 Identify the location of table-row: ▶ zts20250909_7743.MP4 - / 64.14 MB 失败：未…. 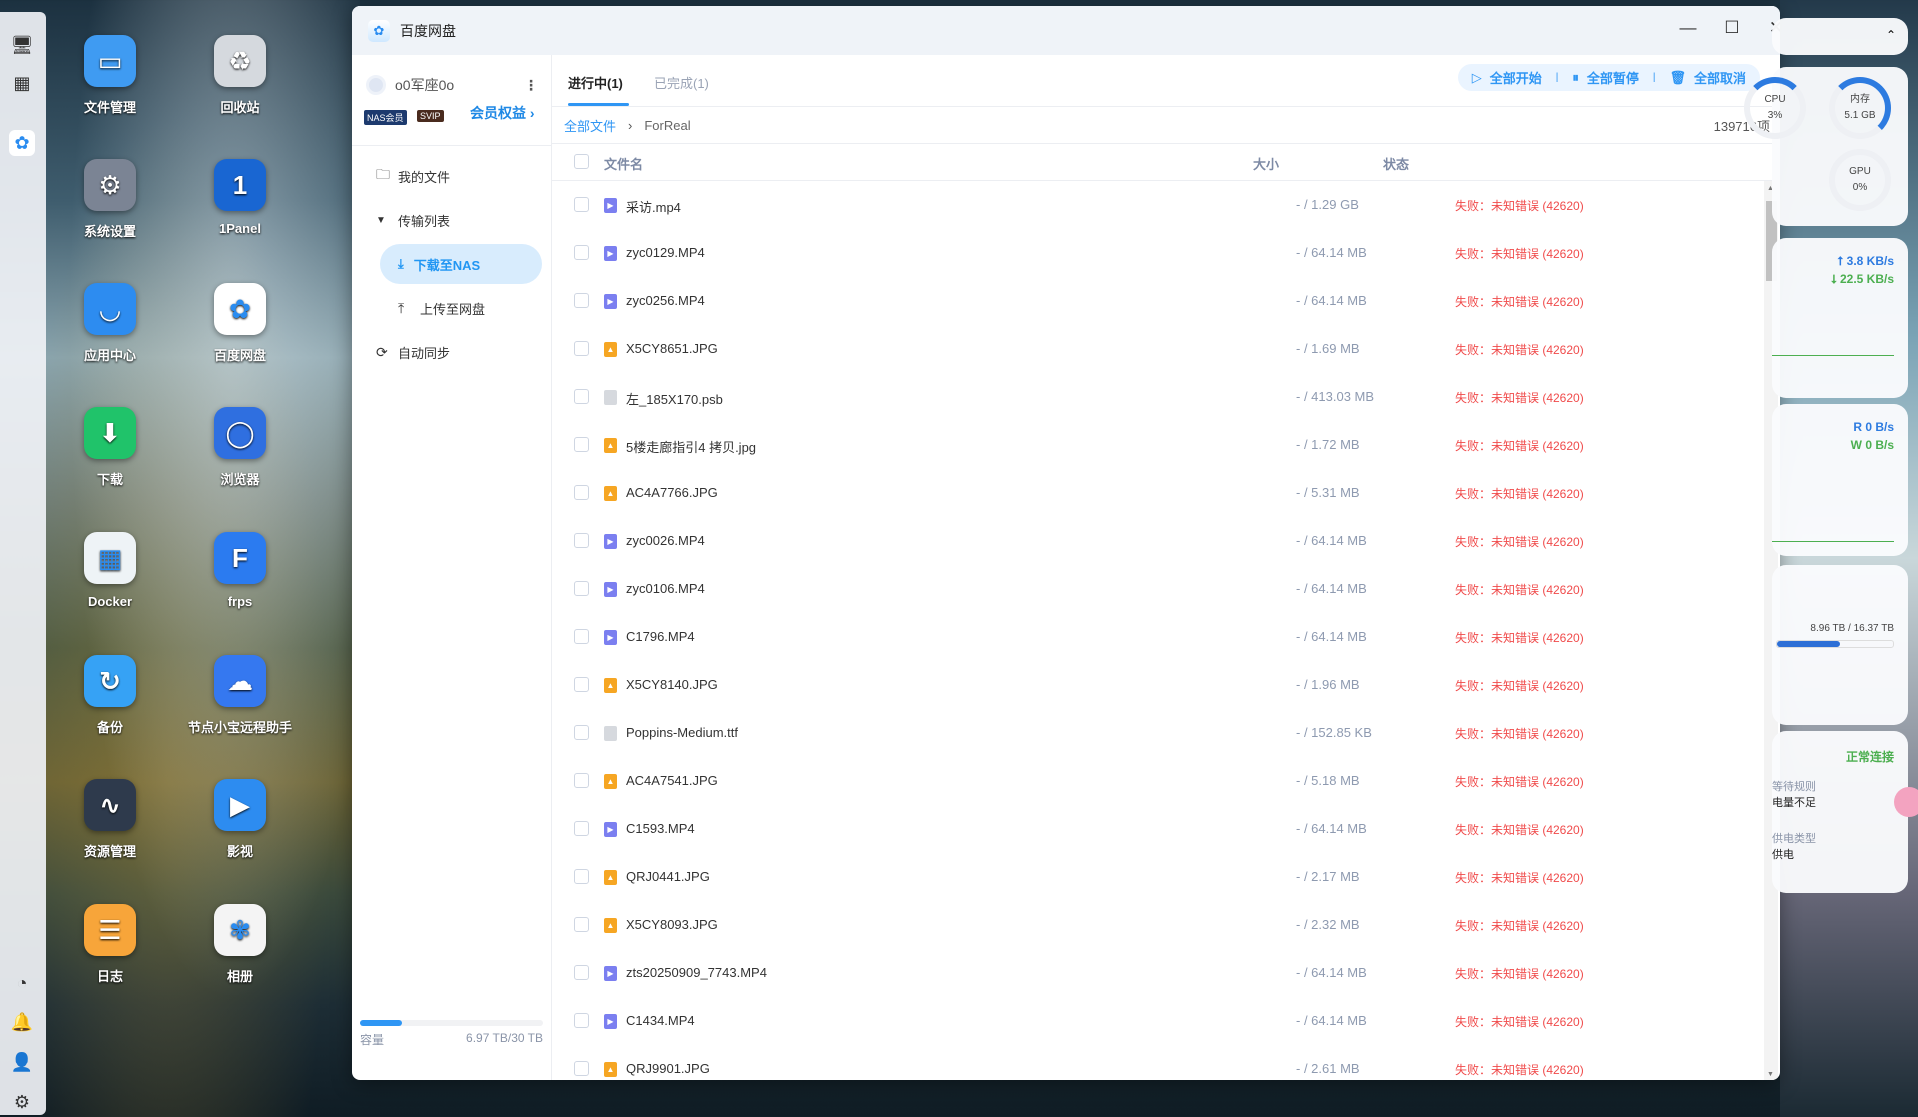
(1157, 973).